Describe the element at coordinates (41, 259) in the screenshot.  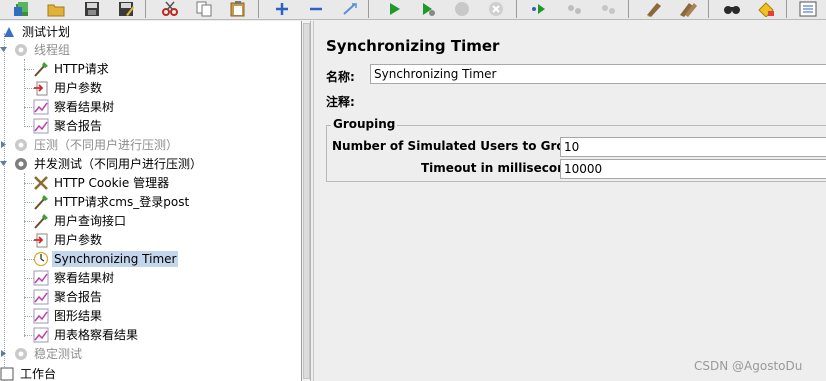
I see `timer-icon` at that location.